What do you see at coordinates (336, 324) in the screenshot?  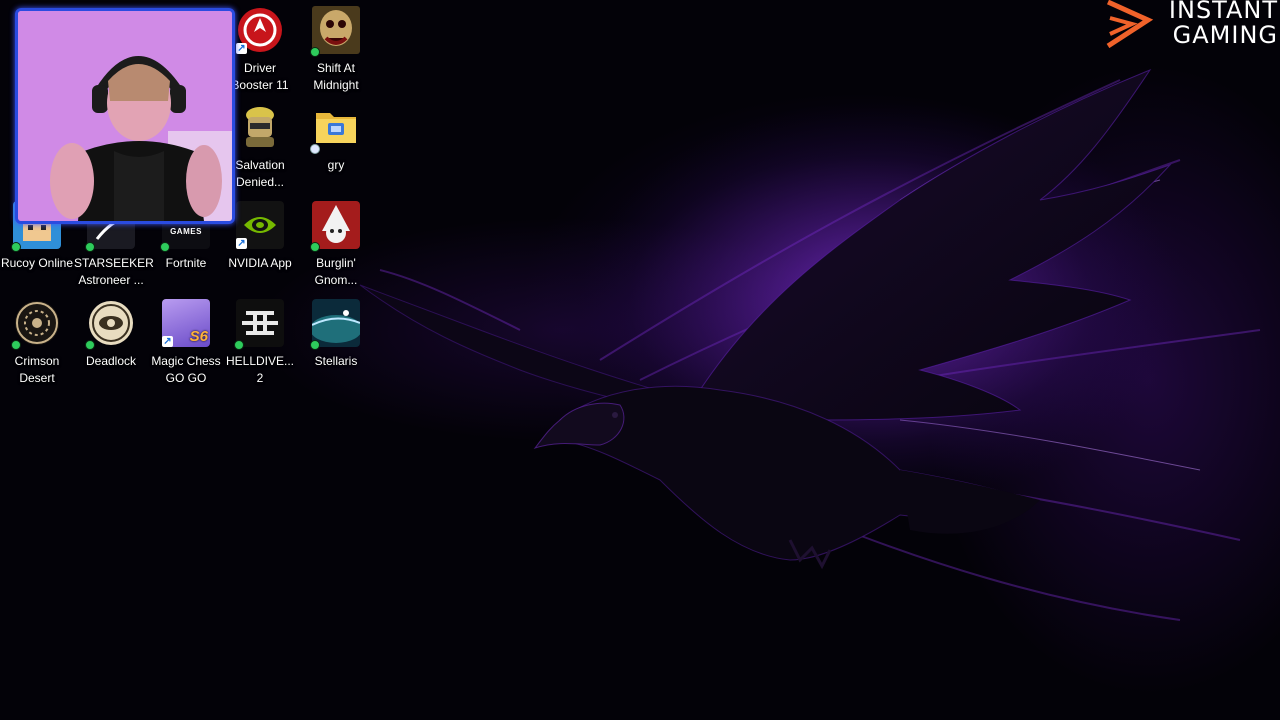 I see `stellaris-icon` at bounding box center [336, 324].